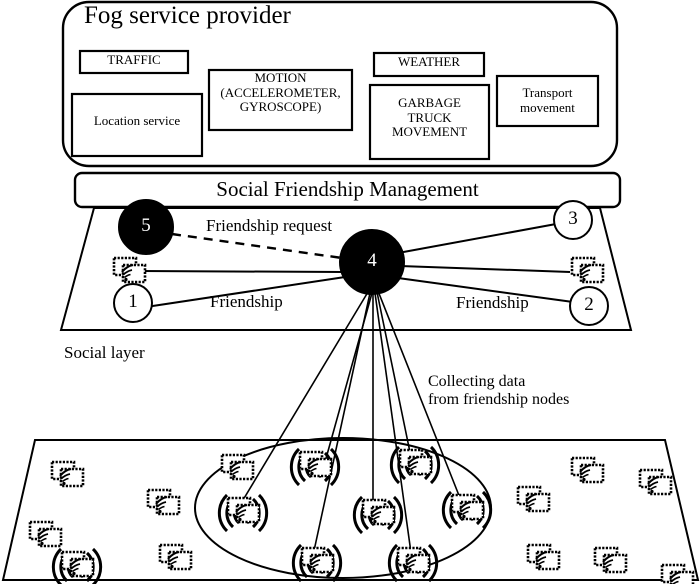 The height and width of the screenshot is (584, 700). Describe the element at coordinates (104, 352) in the screenshot. I see `social-layer-label: Social layer` at that location.